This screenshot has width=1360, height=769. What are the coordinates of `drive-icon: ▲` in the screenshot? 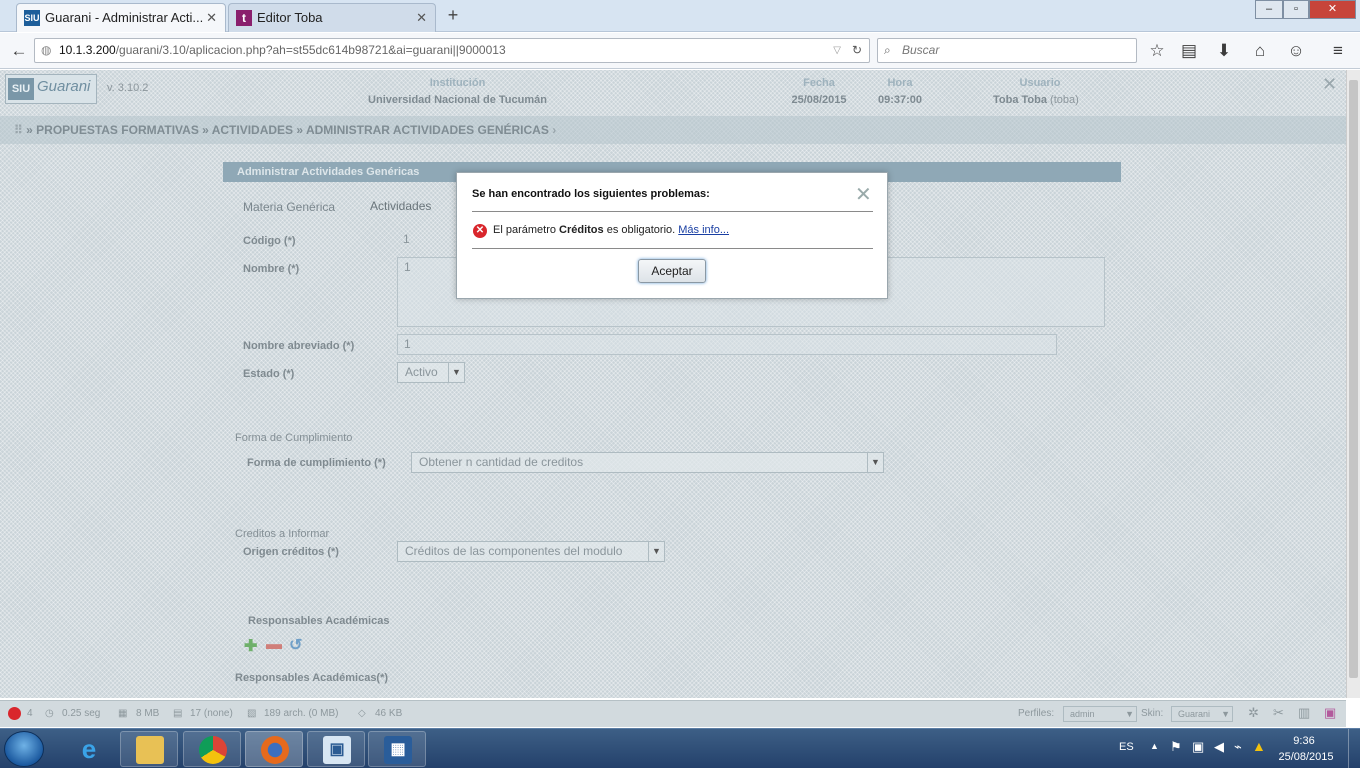 It's located at (1259, 746).